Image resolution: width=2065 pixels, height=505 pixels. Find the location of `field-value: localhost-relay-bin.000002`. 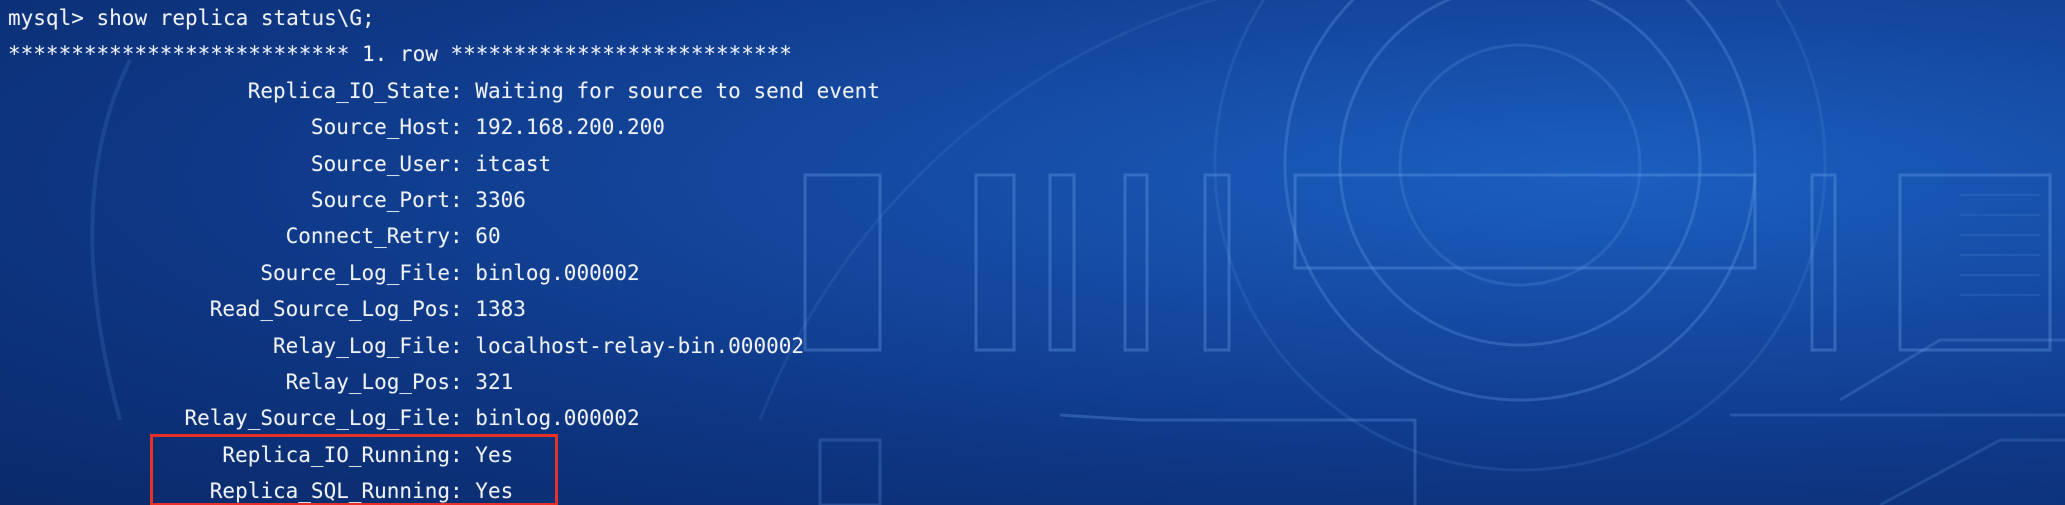

field-value: localhost-relay-bin.000002 is located at coordinates (640, 345).